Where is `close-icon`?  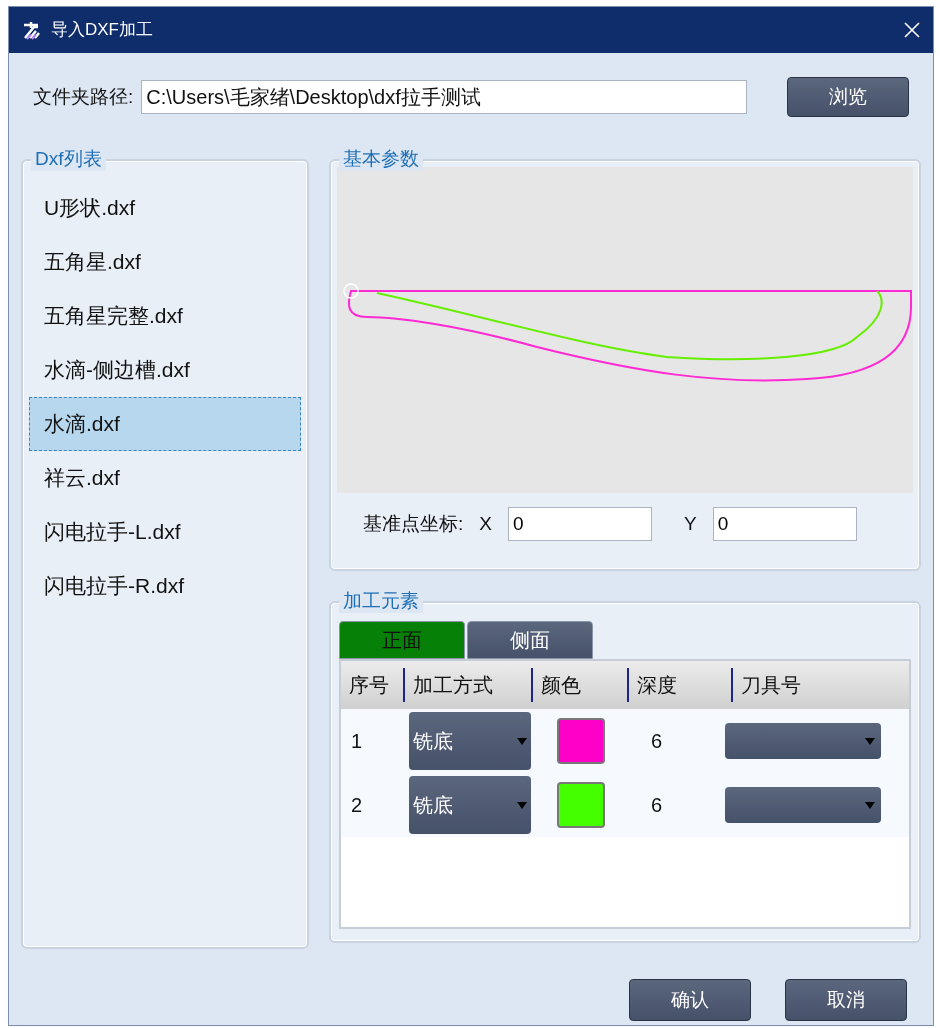 close-icon is located at coordinates (912, 30).